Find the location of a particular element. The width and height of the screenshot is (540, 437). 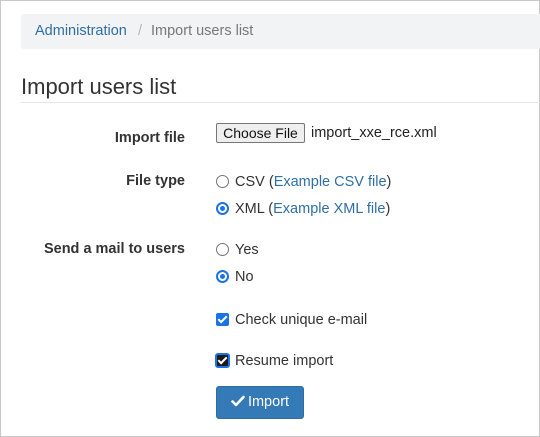

title-divider is located at coordinates (280, 102).